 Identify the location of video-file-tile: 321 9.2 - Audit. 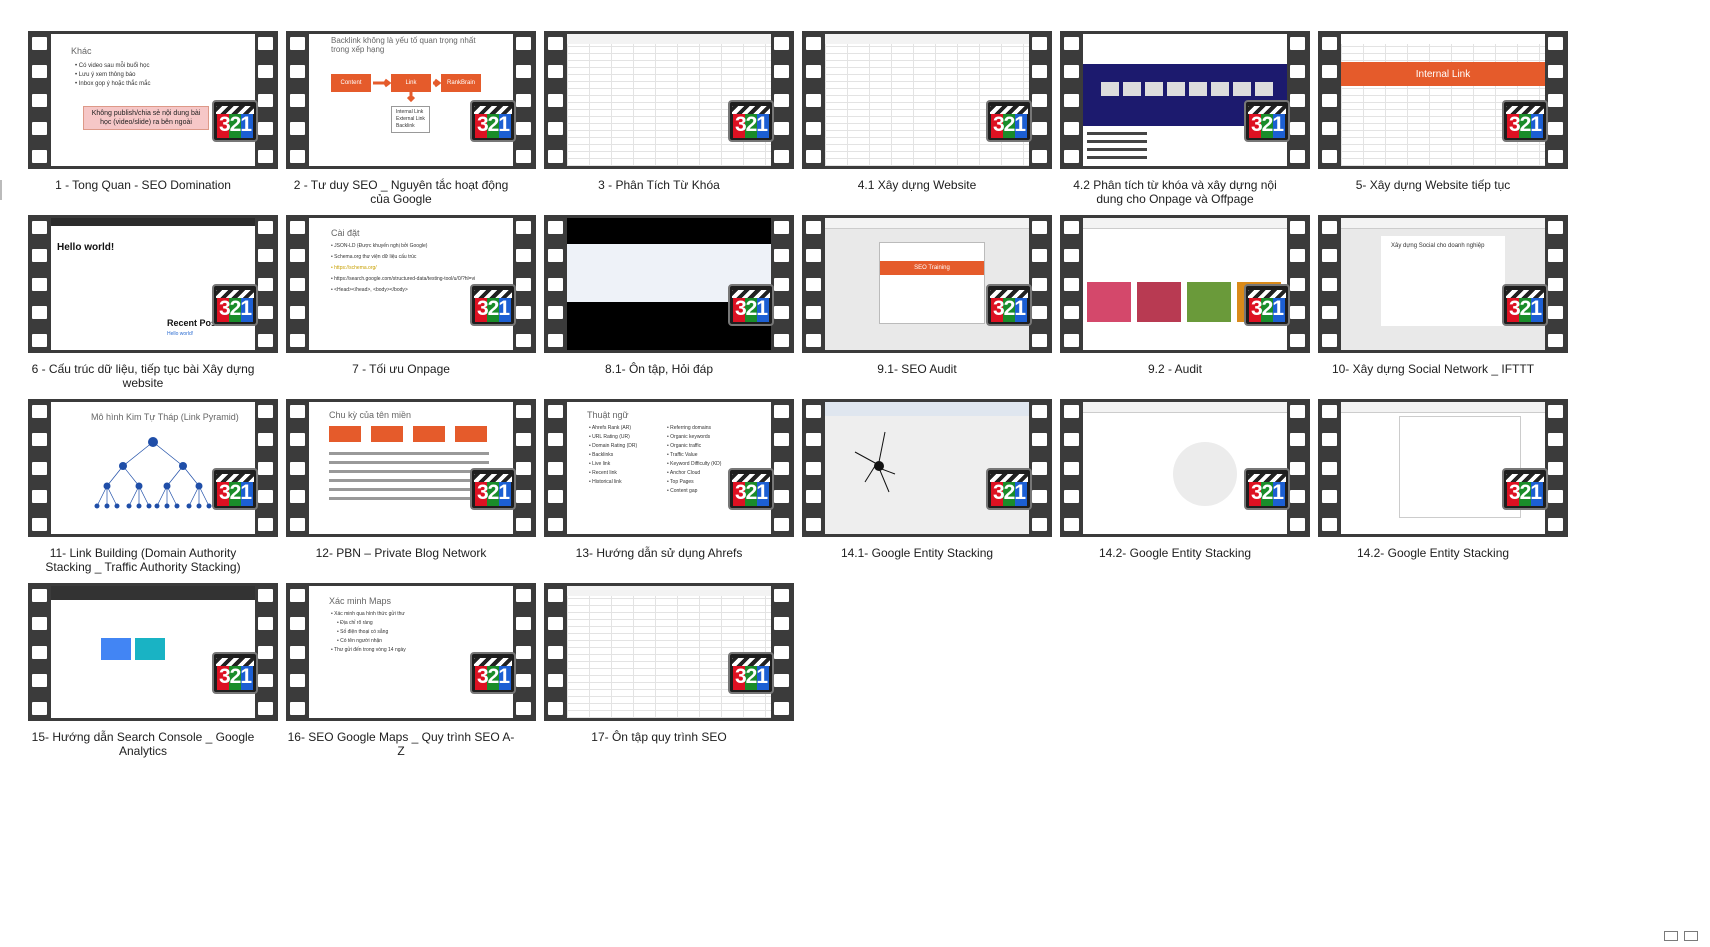
(1171, 280).